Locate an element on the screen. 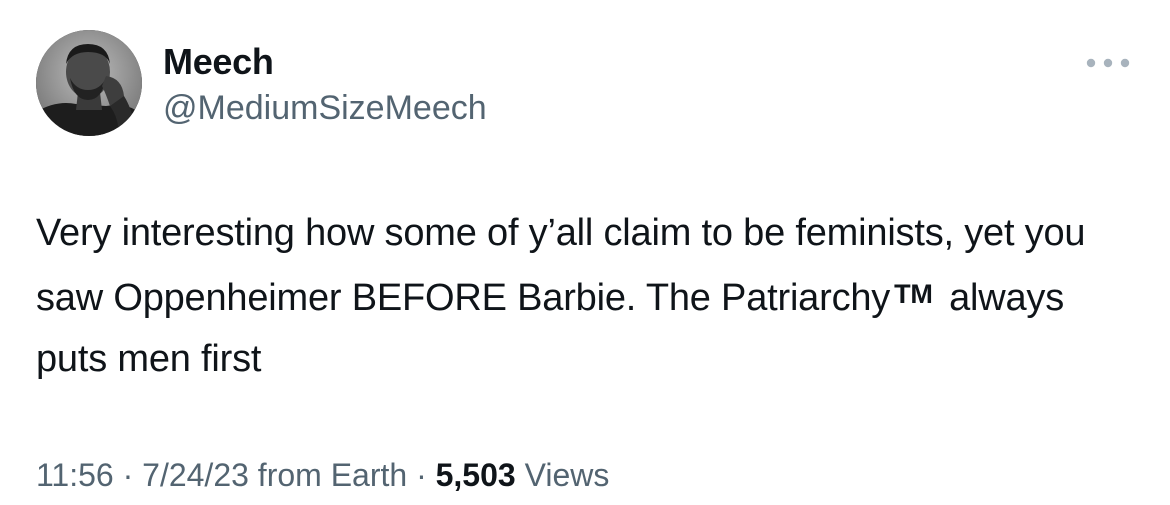  author-name: Meech is located at coordinates (218, 62).